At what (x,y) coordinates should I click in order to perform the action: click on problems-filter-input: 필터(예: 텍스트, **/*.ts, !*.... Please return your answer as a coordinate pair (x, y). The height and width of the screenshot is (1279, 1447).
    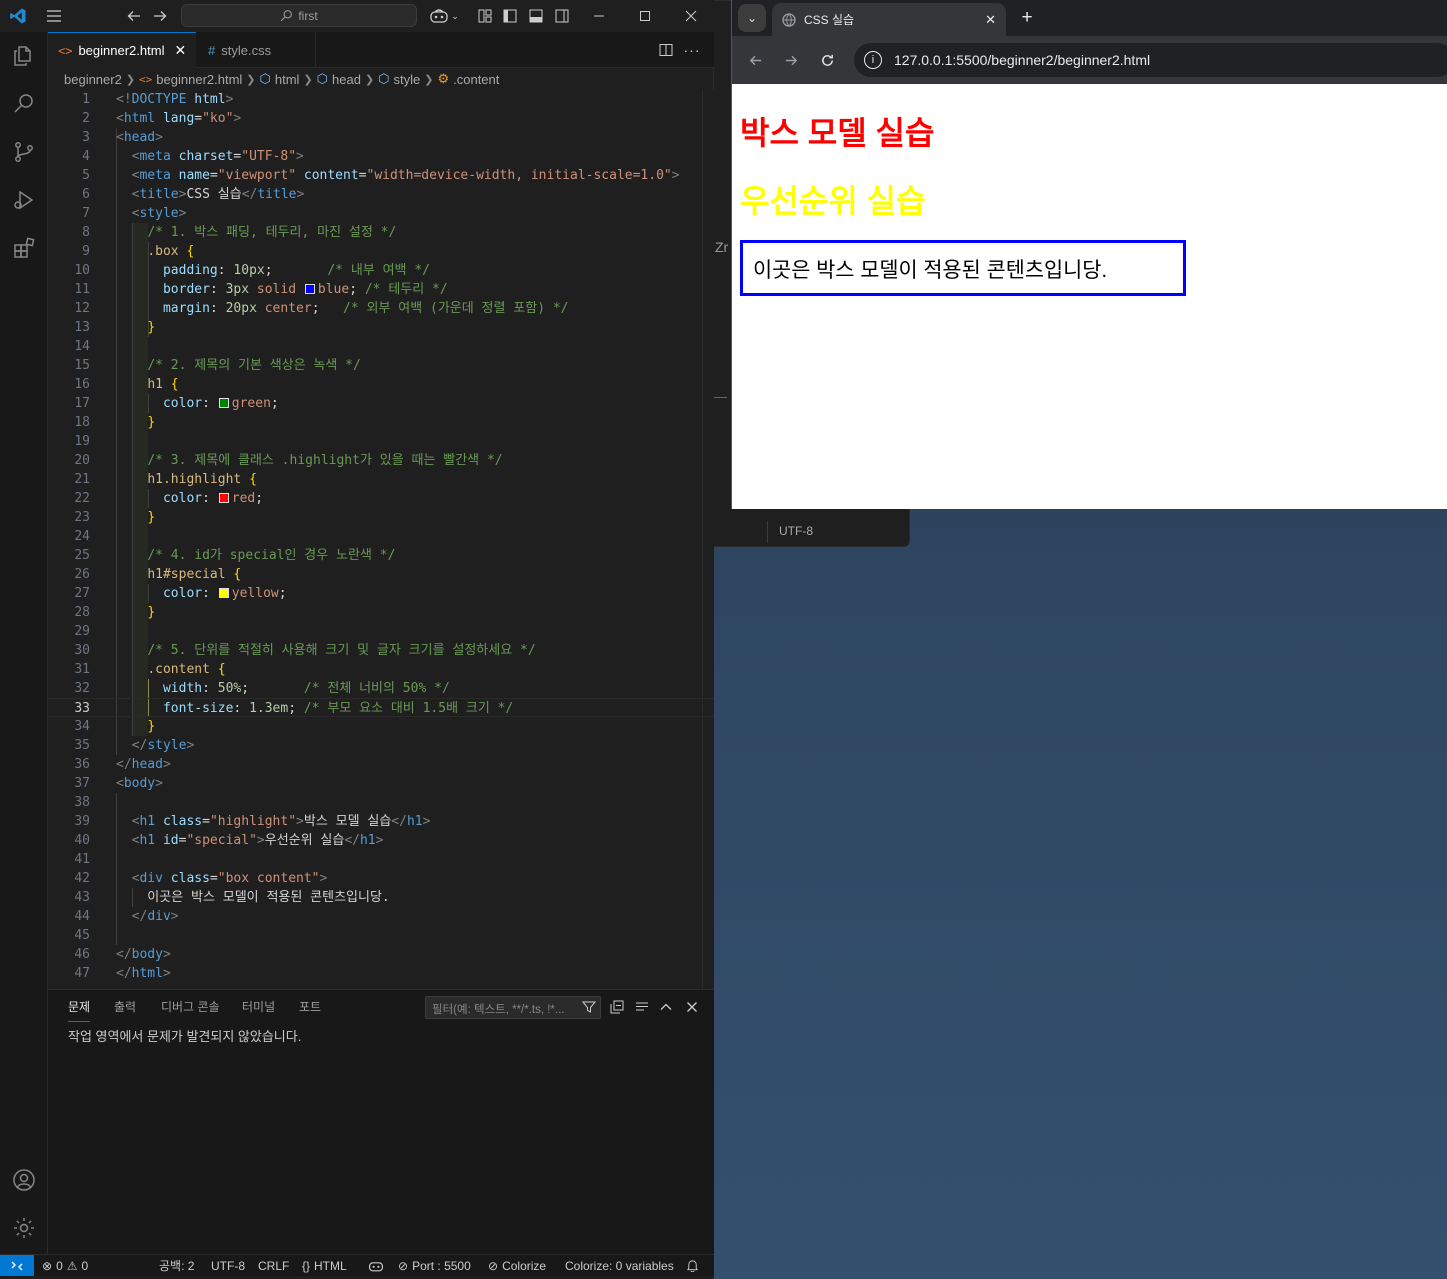
    Looking at the image, I should click on (513, 1007).